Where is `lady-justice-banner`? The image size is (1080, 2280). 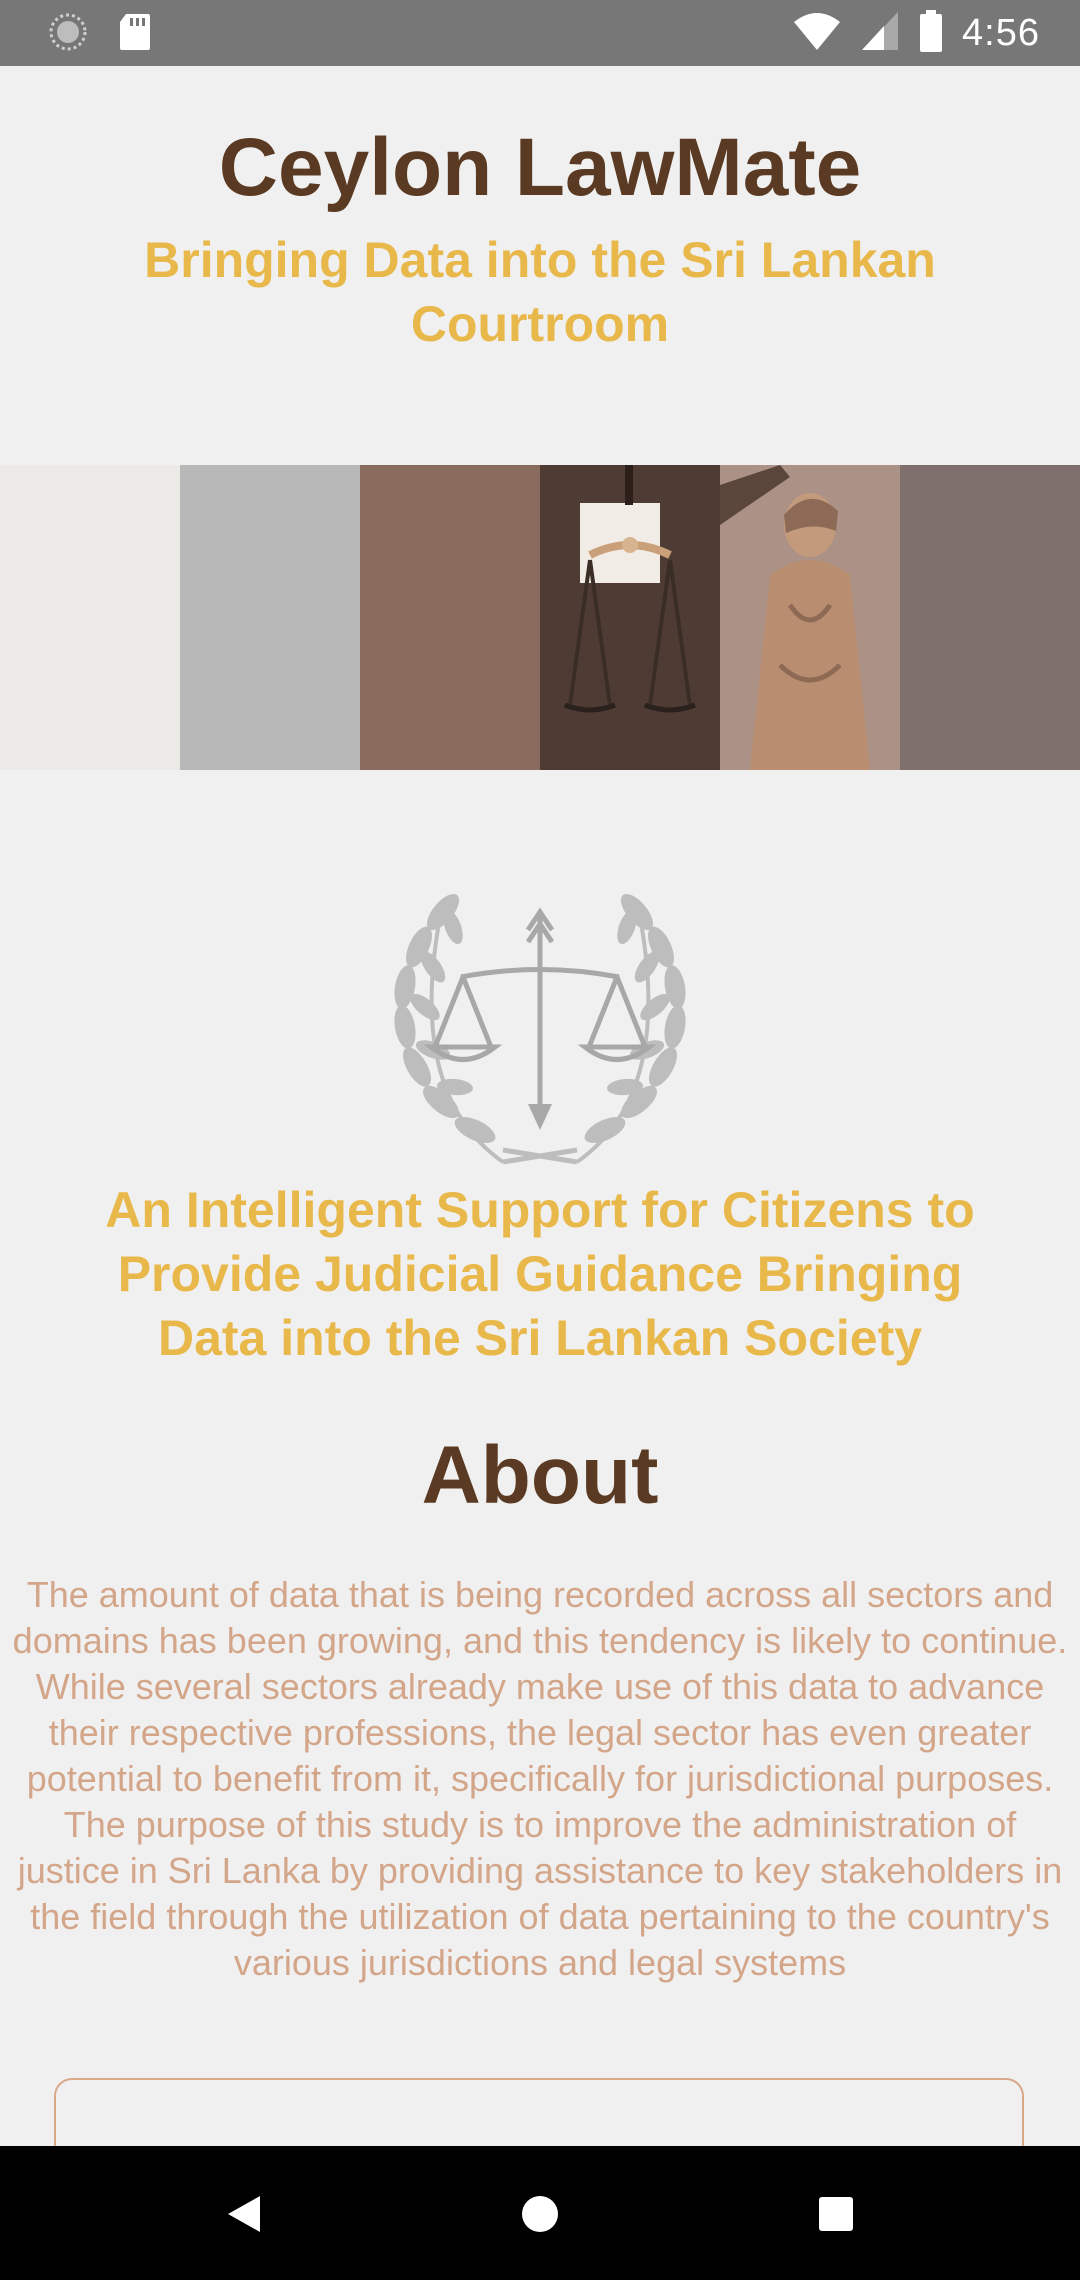 lady-justice-banner is located at coordinates (540, 617).